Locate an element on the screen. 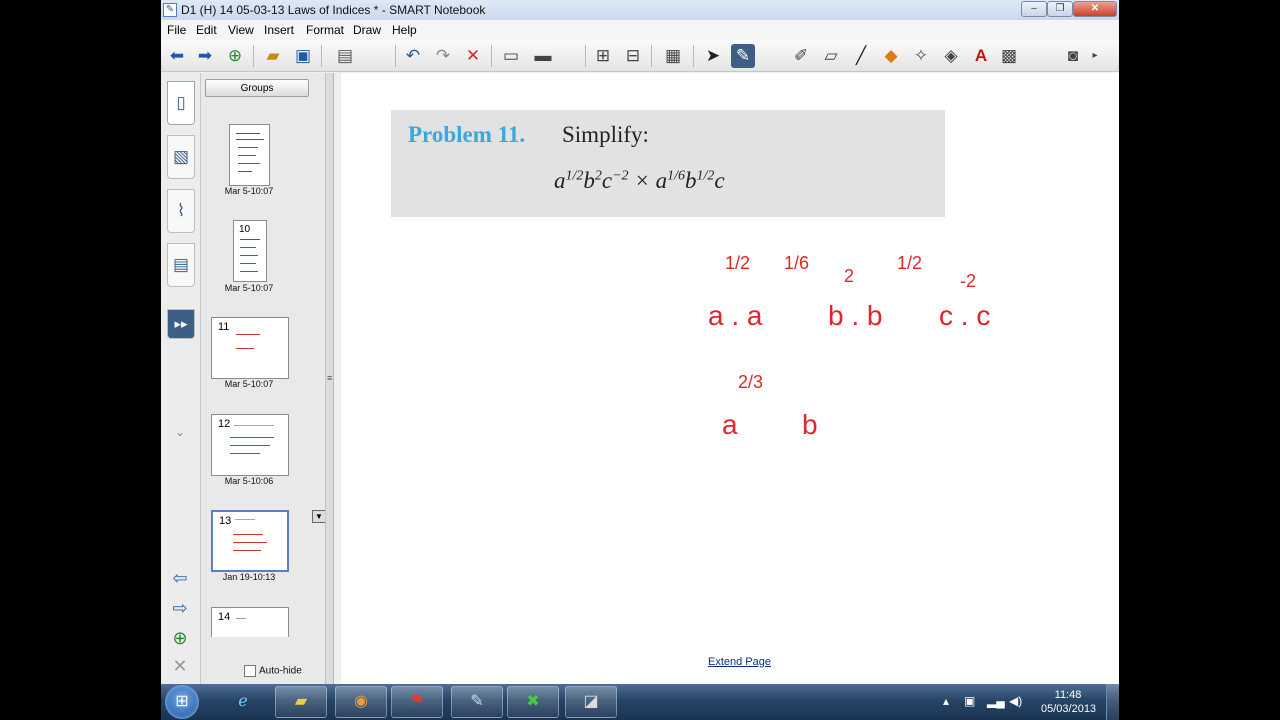 The image size is (1280, 720). start-button-icon: ⊞ is located at coordinates (182, 702).